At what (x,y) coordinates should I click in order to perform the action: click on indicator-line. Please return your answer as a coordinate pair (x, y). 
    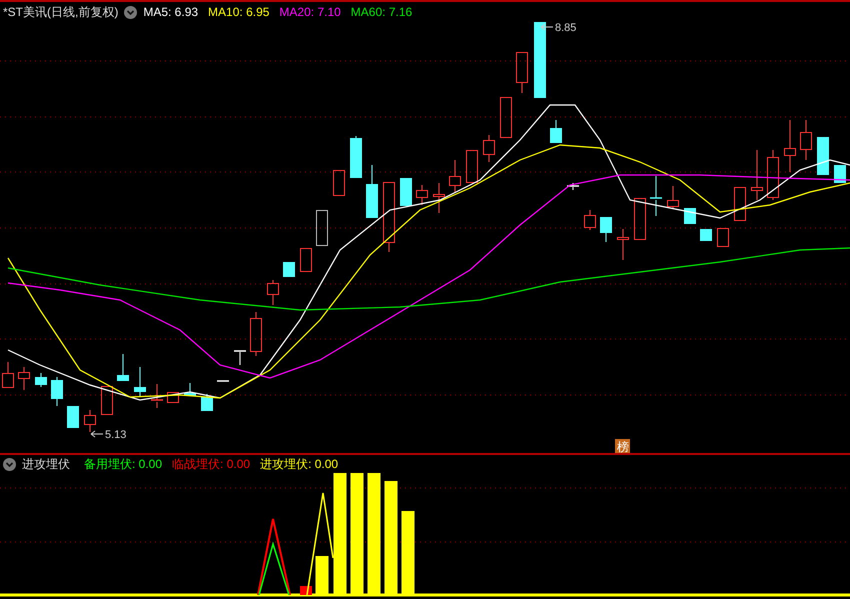
    Looking at the image, I should click on (274, 568).